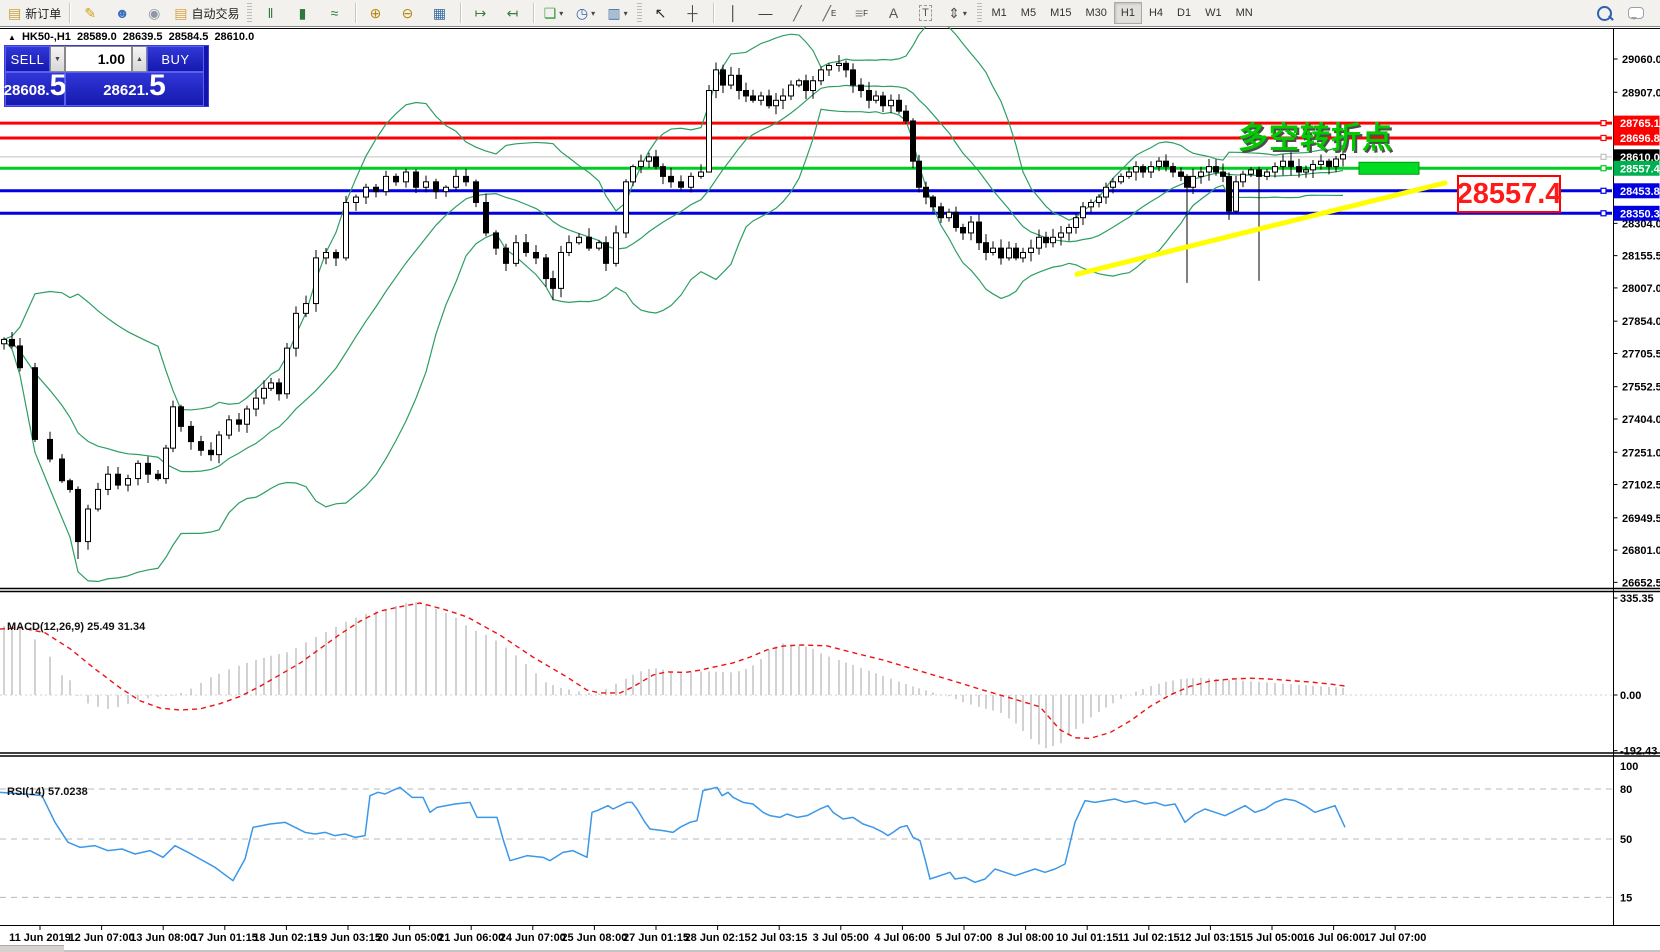 This screenshot has height=952, width=1660. I want to click on line-chart-icon-icon: ≈, so click(334, 13).